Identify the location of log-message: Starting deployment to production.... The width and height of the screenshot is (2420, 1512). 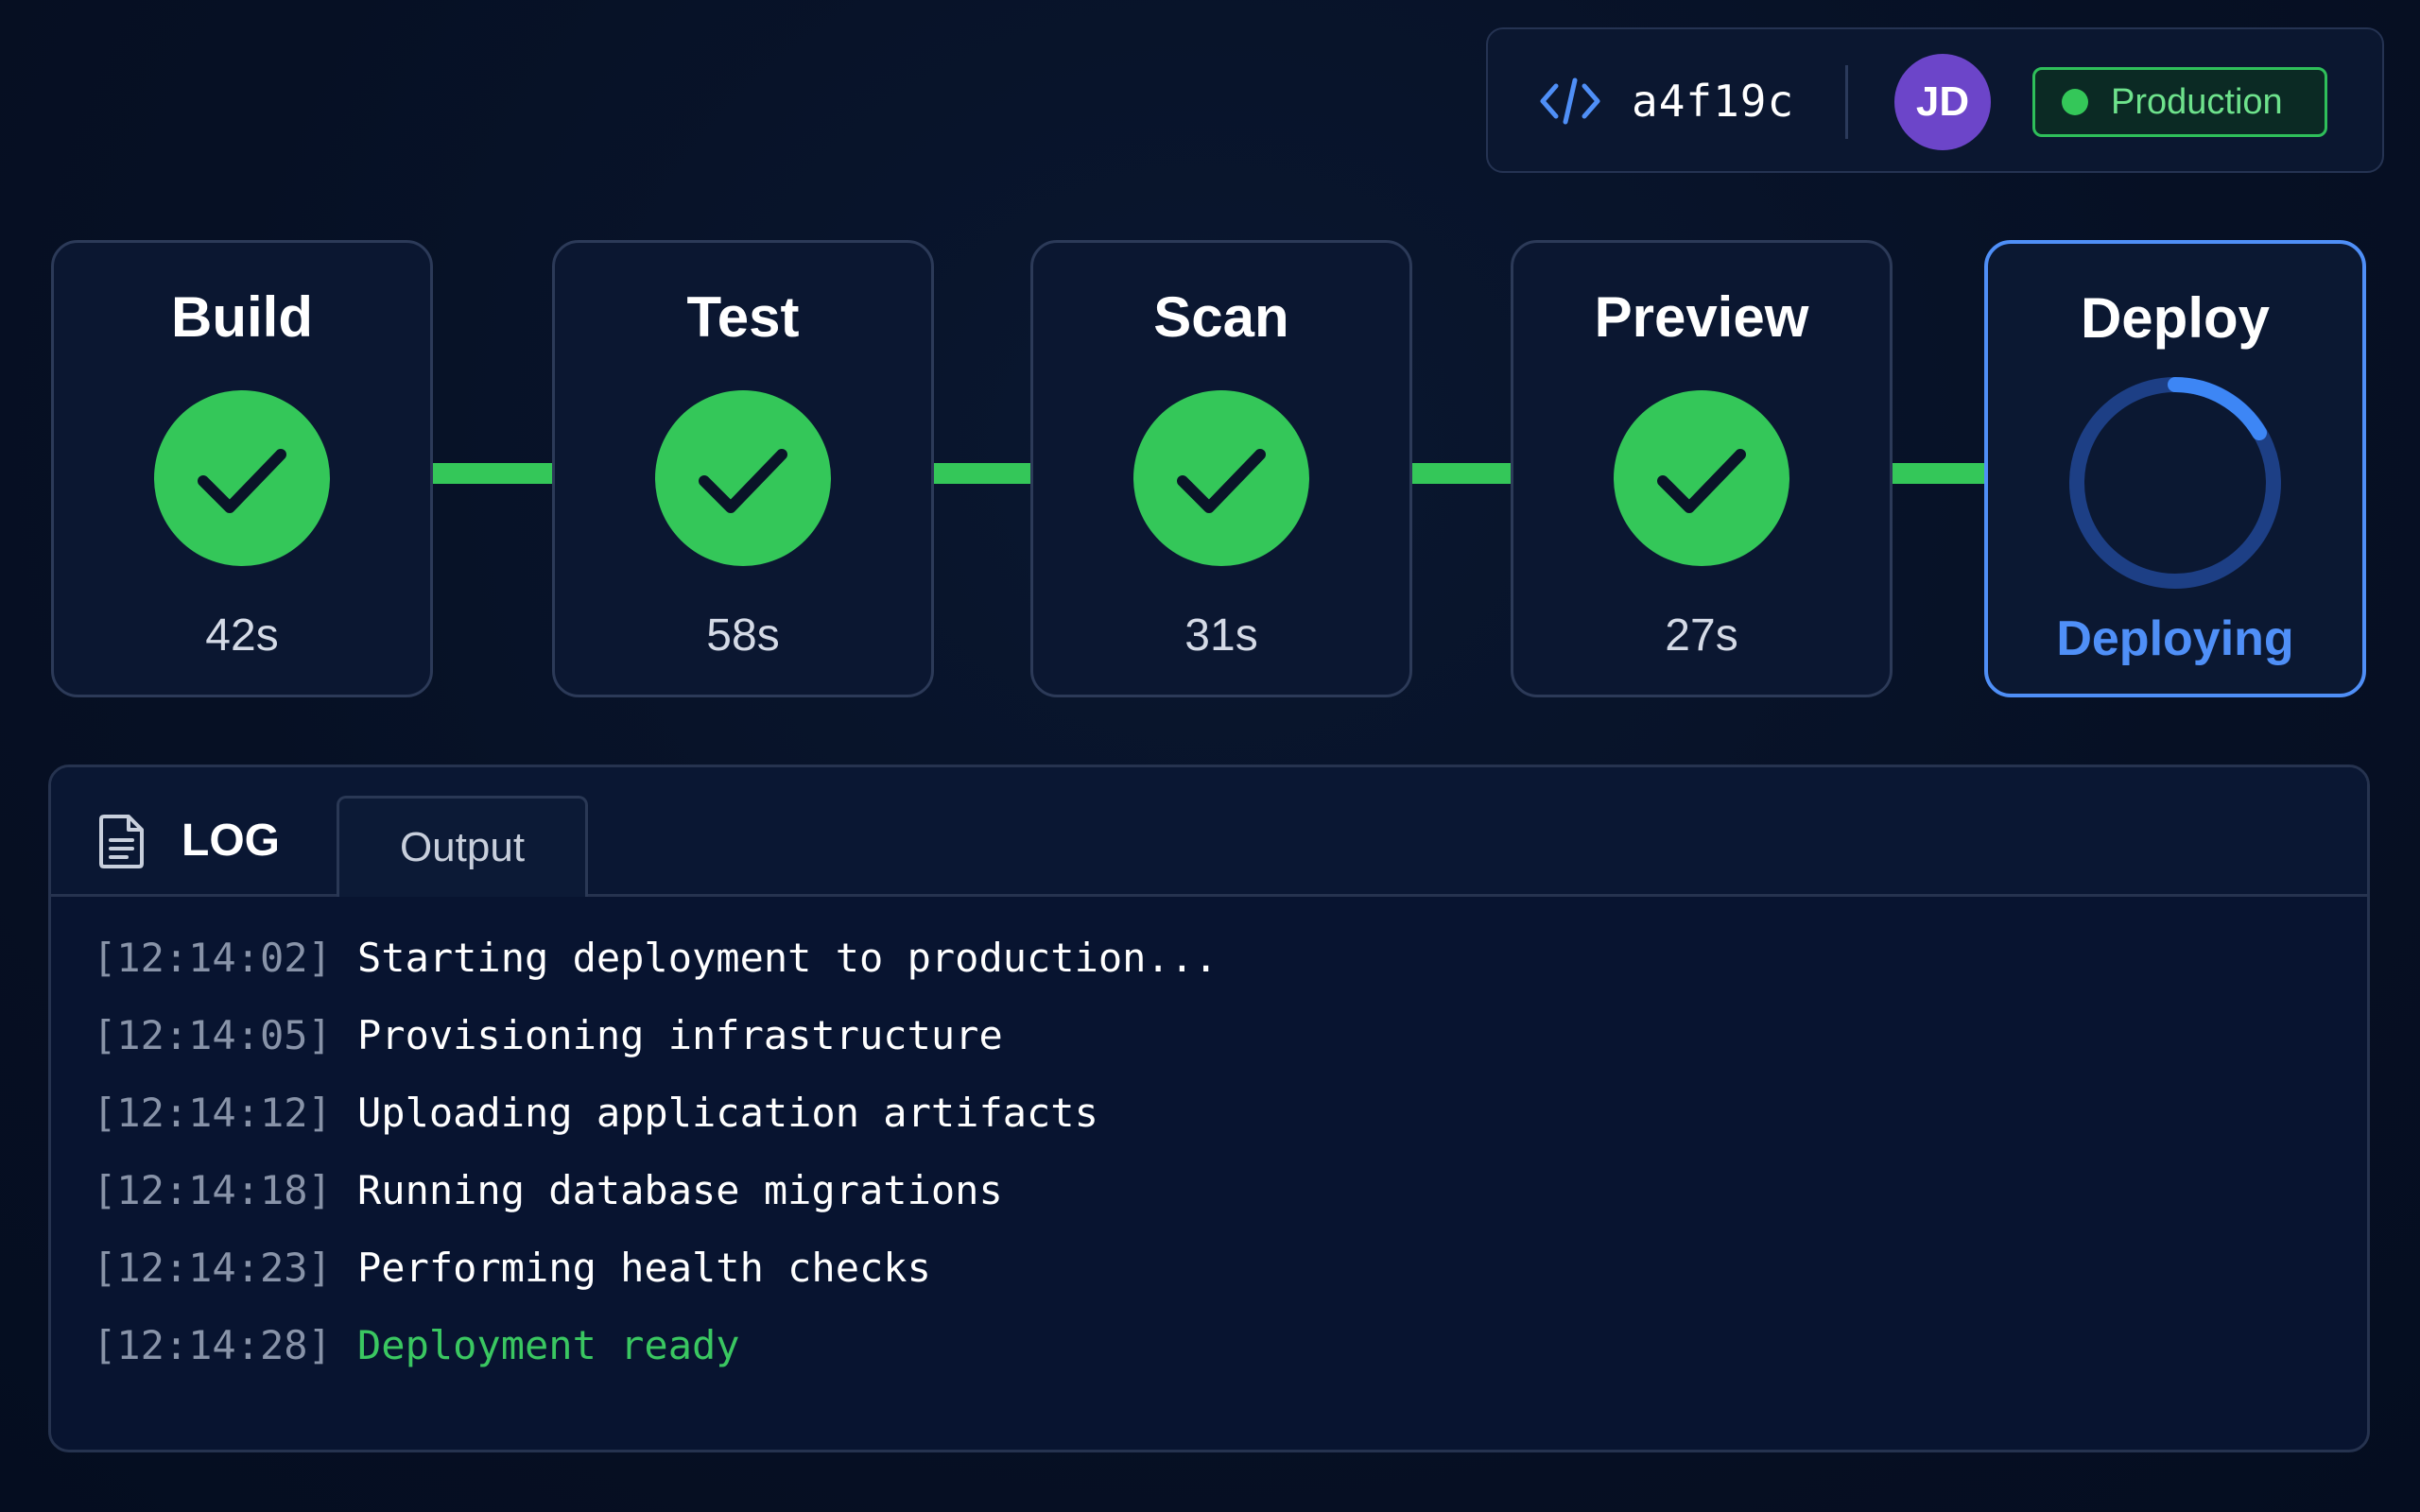
(788, 957).